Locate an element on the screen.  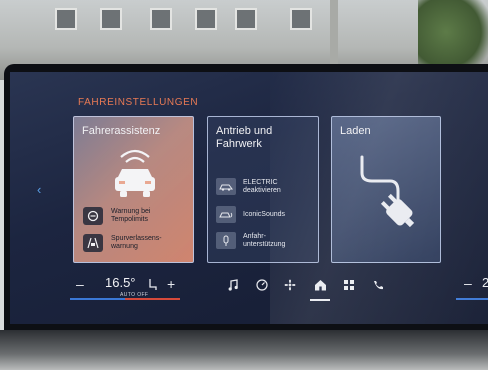
page-title: FAHREINSTELLUNGEN is located at coordinates (138, 102).